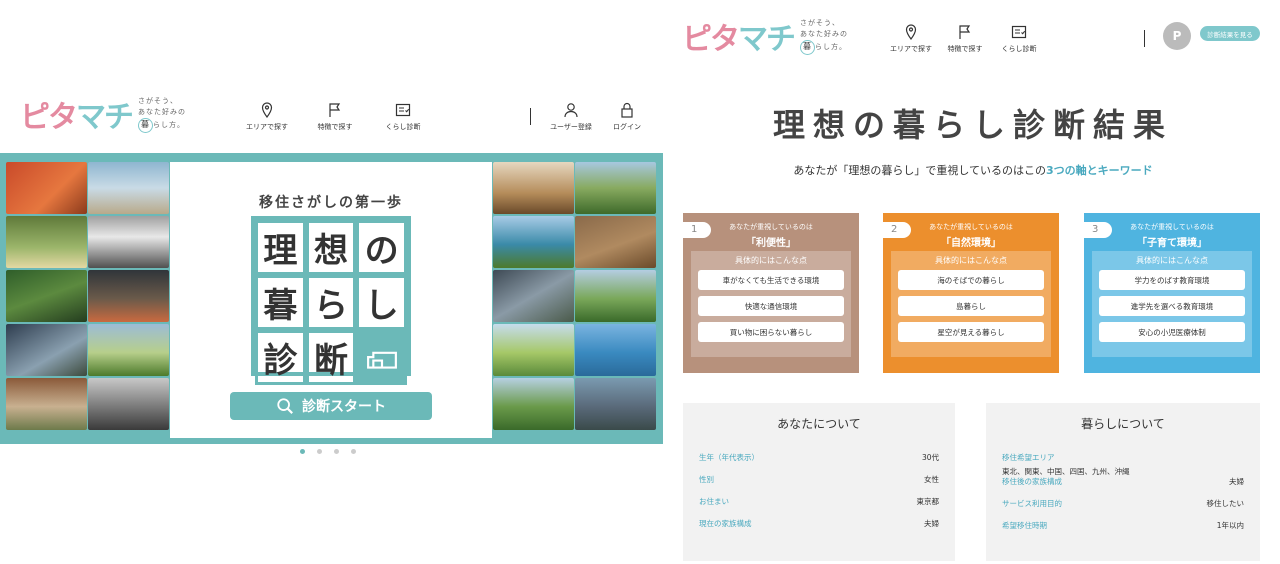 The height and width of the screenshot is (564, 1280). What do you see at coordinates (771, 280) in the screenshot?
I see `card-item: 車がなくても生活できる環境` at bounding box center [771, 280].